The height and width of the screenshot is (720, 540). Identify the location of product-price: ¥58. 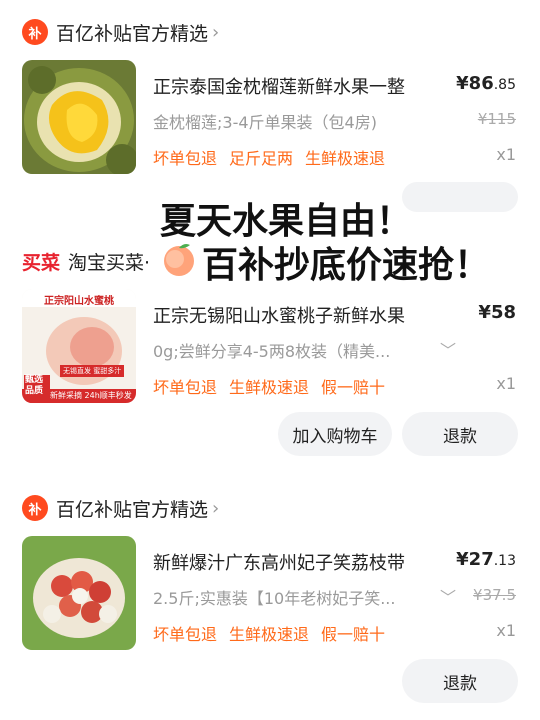
(497, 312).